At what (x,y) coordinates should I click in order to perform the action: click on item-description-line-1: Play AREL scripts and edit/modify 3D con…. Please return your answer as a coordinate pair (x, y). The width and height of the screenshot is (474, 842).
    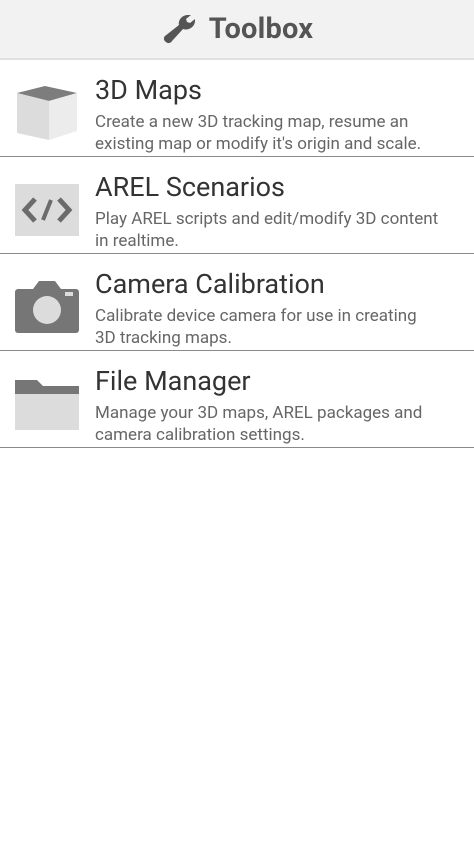
    Looking at the image, I should click on (267, 219).